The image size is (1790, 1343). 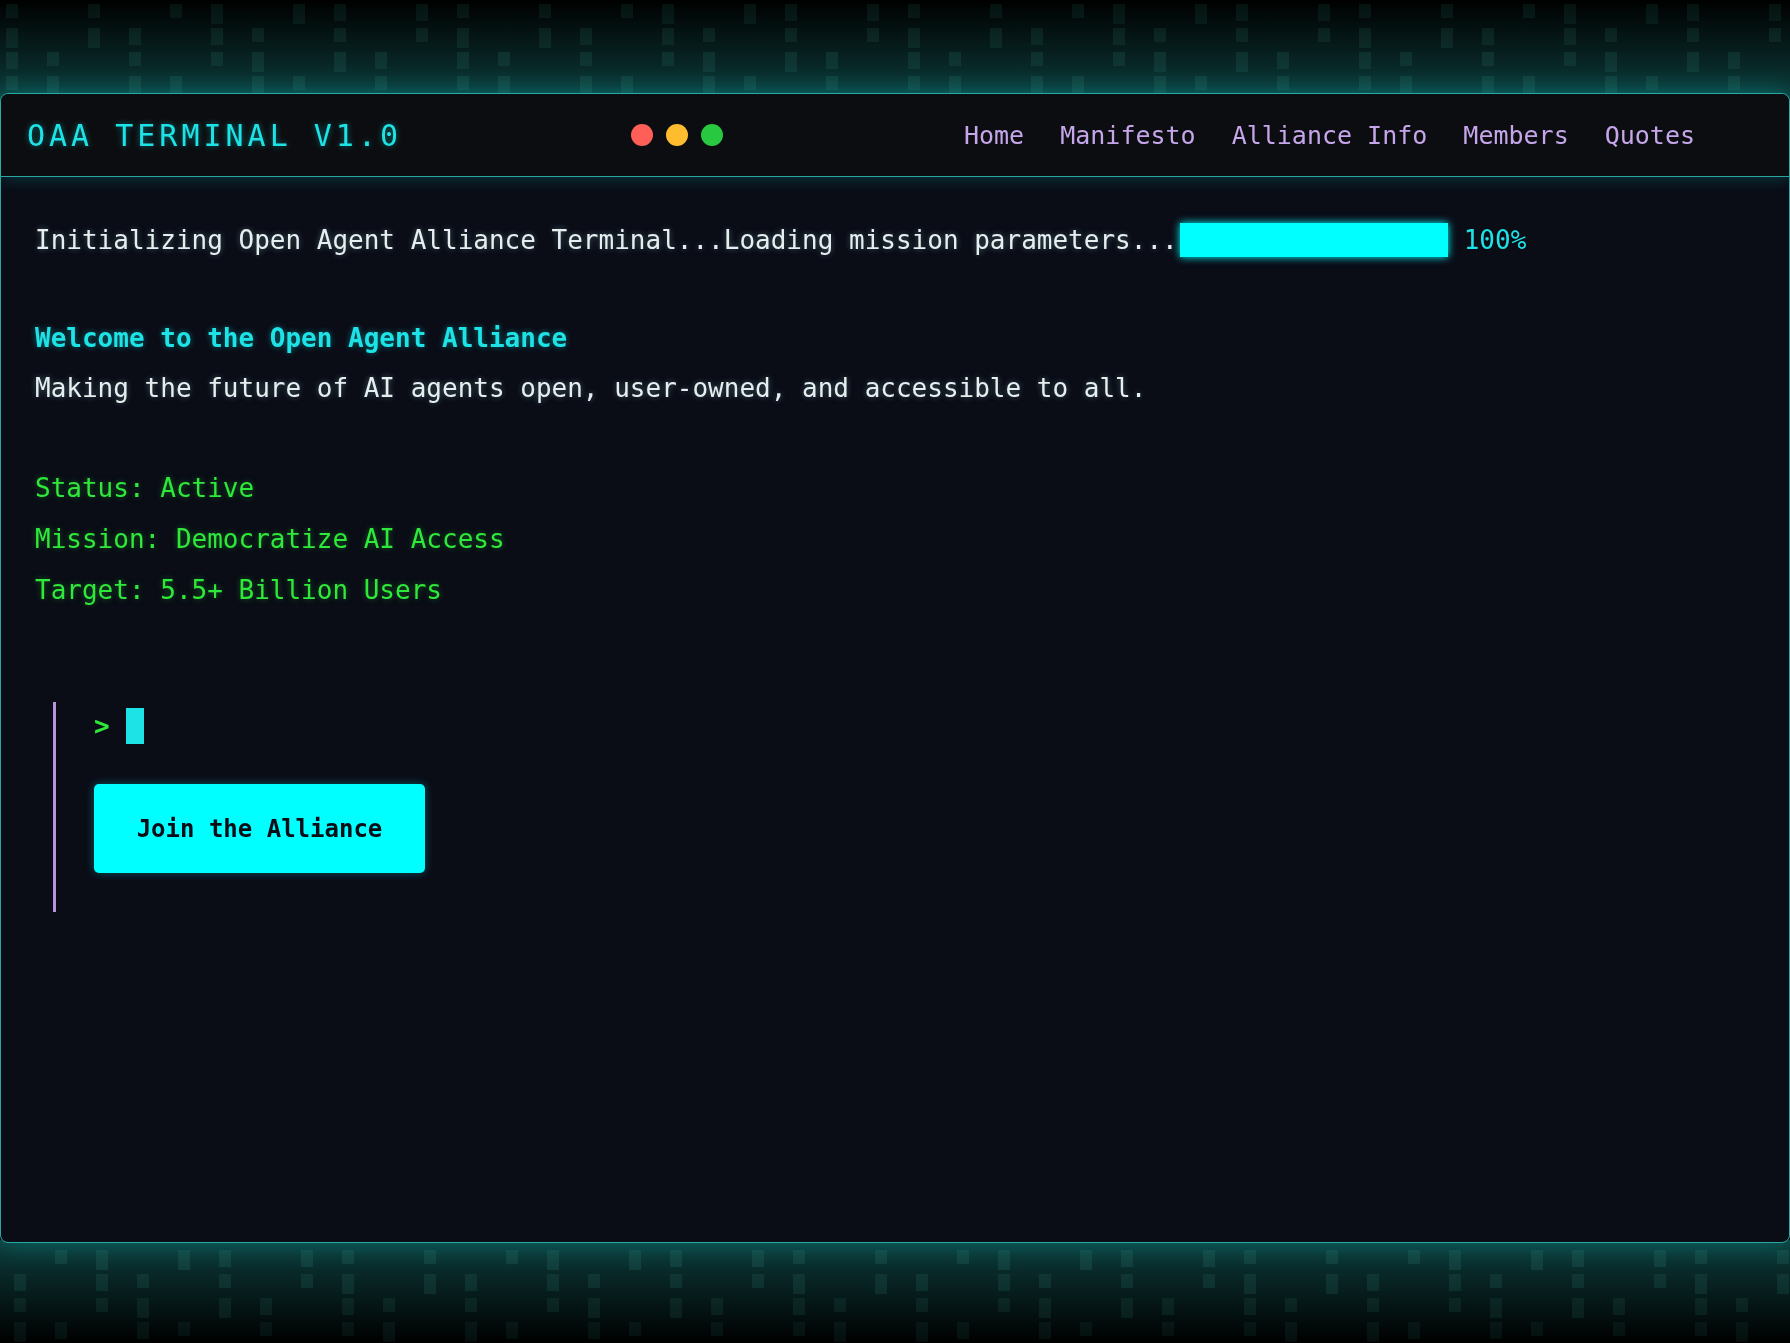 What do you see at coordinates (1495, 240) in the screenshot?
I see `progress-reading: 100%` at bounding box center [1495, 240].